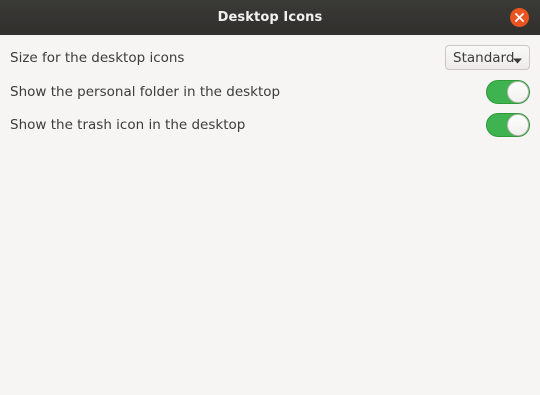 The width and height of the screenshot is (540, 395). What do you see at coordinates (270, 58) in the screenshot?
I see `setting-row-icon-size: Size for the desktop icons Standard` at bounding box center [270, 58].